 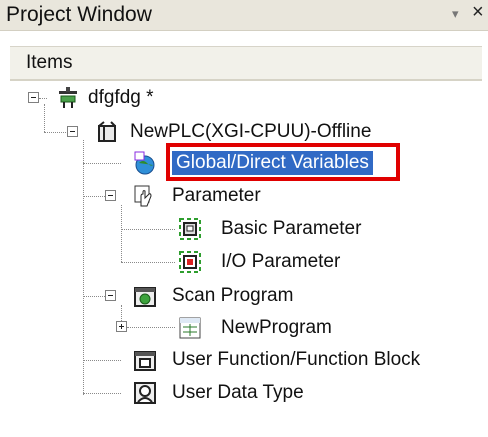 I want to click on items-column-header: Items, so click(x=246, y=63).